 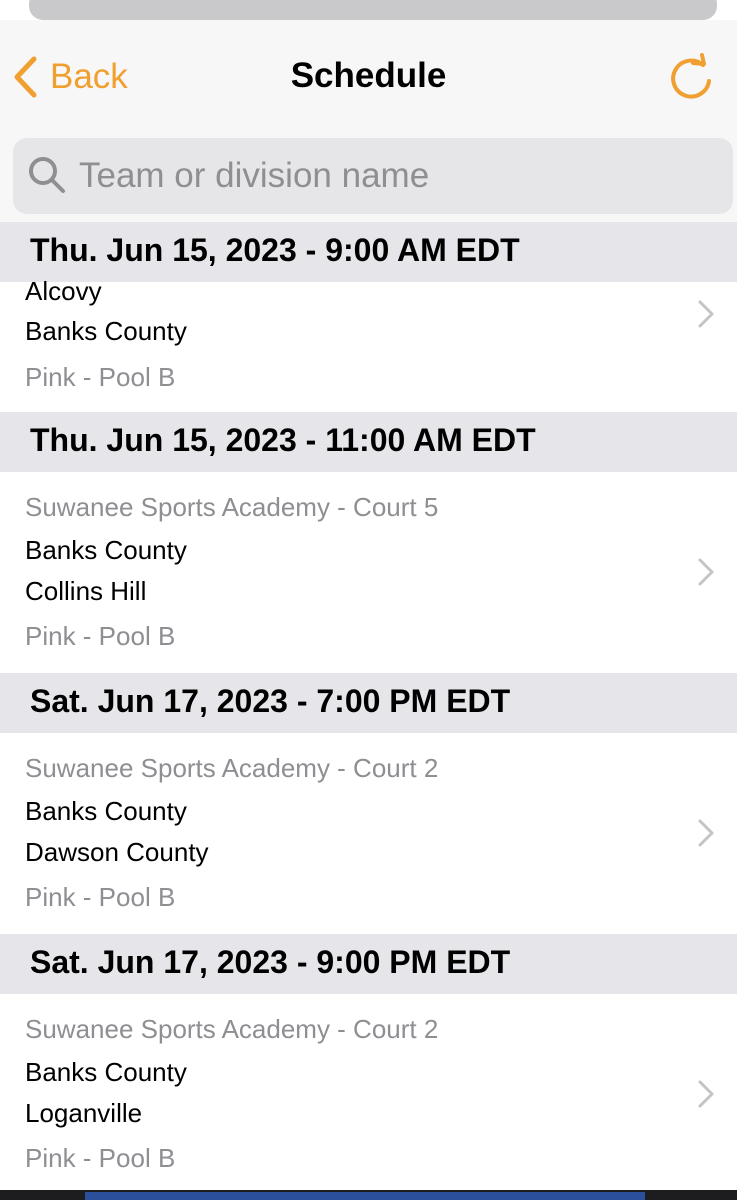 I want to click on search-bar, so click(x=368, y=177).